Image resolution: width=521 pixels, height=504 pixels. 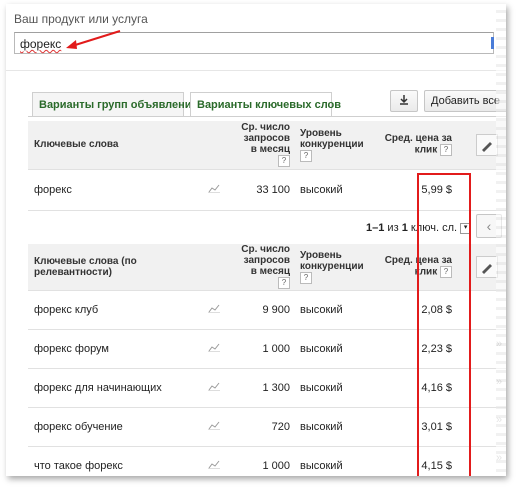 What do you see at coordinates (269, 105) in the screenshot?
I see `tab-label: Варианты ключевых слов` at bounding box center [269, 105].